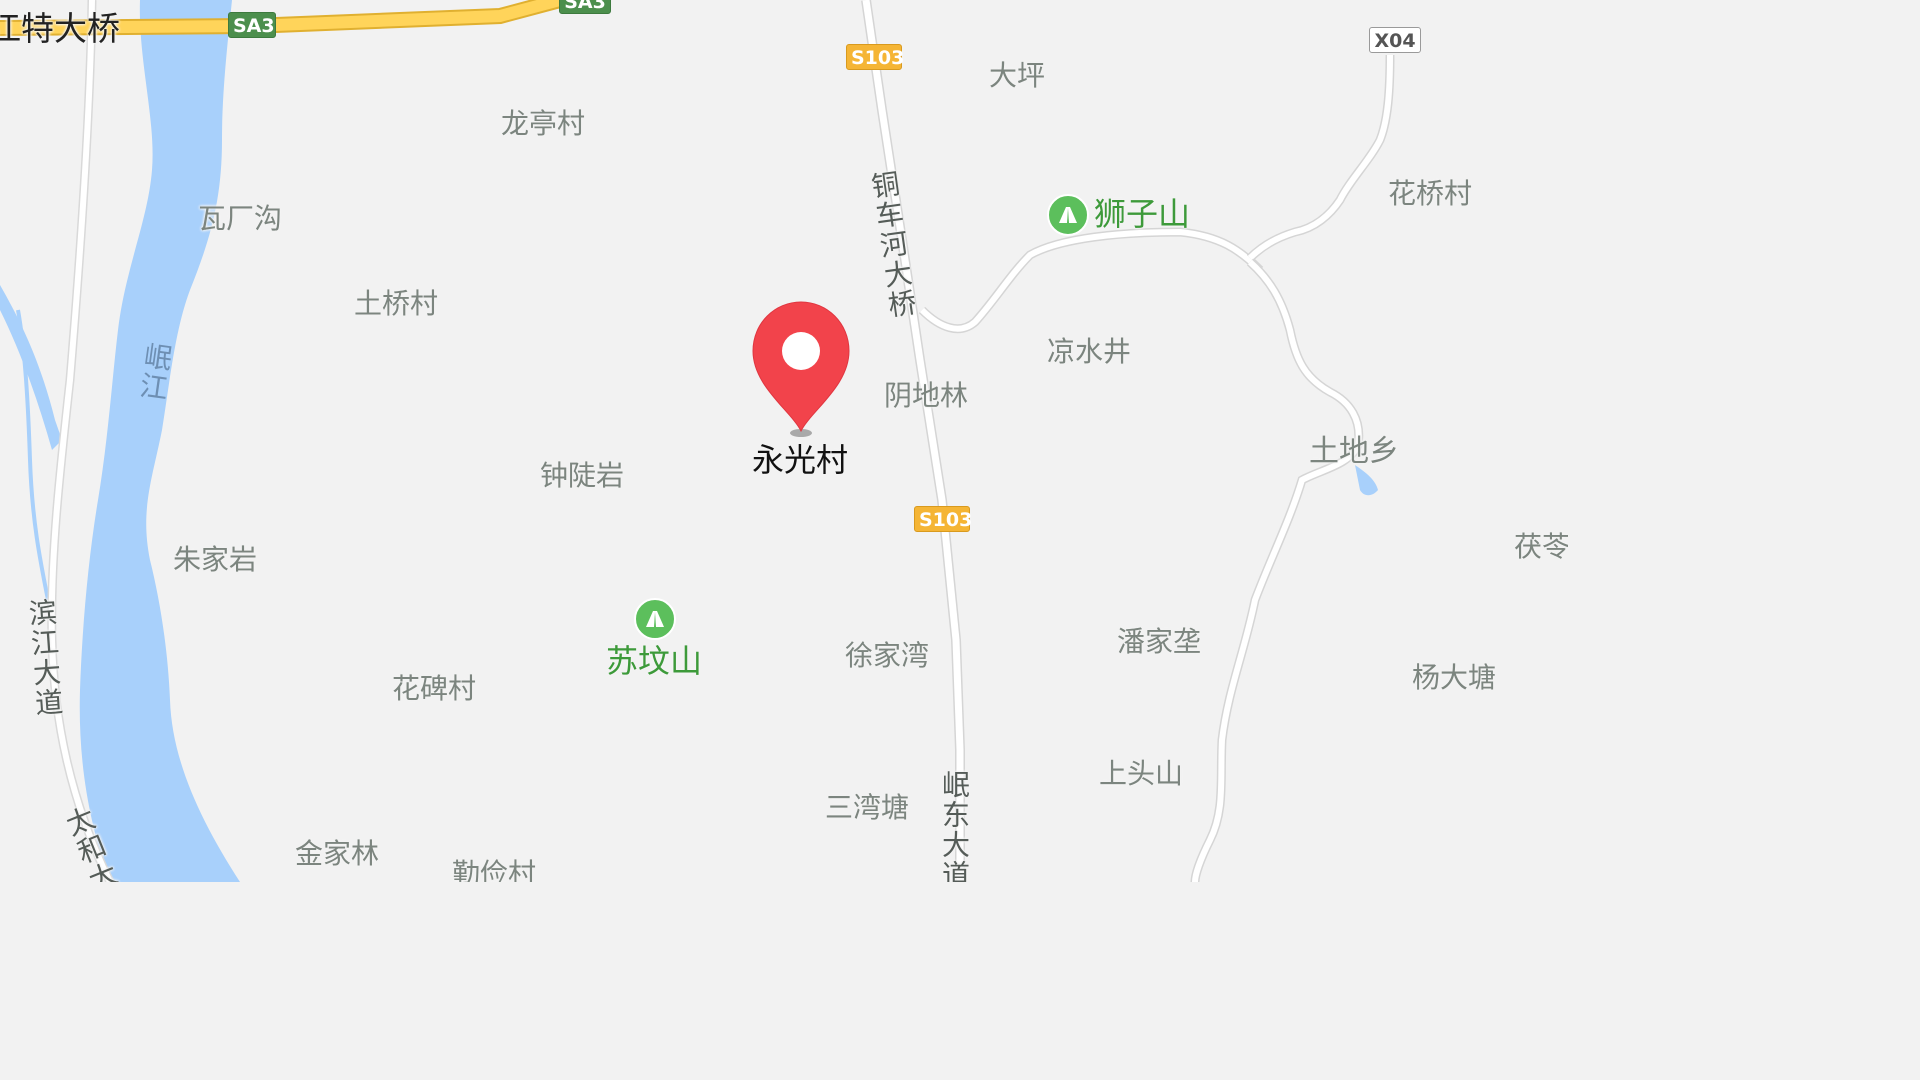 Image resolution: width=1920 pixels, height=1080 pixels. I want to click on place-label-shangtoushan: 上头山, so click(1141, 774).